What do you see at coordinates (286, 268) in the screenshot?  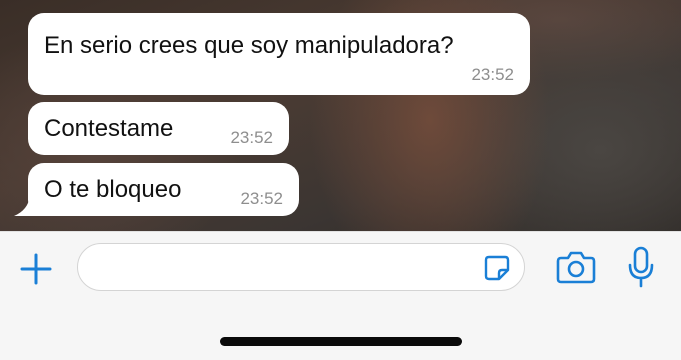 I see `message-input` at bounding box center [286, 268].